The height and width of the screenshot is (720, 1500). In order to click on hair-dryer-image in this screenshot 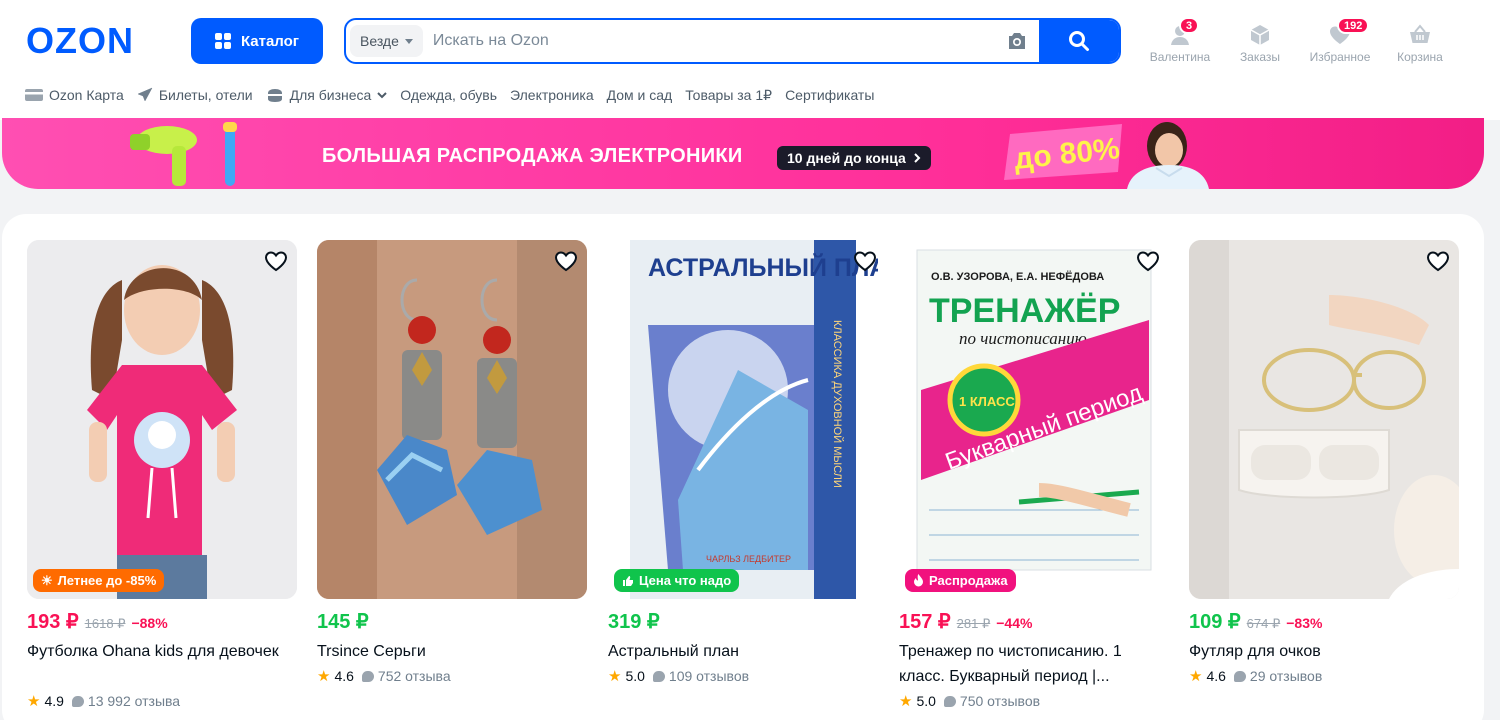, I will do `click(183, 154)`.